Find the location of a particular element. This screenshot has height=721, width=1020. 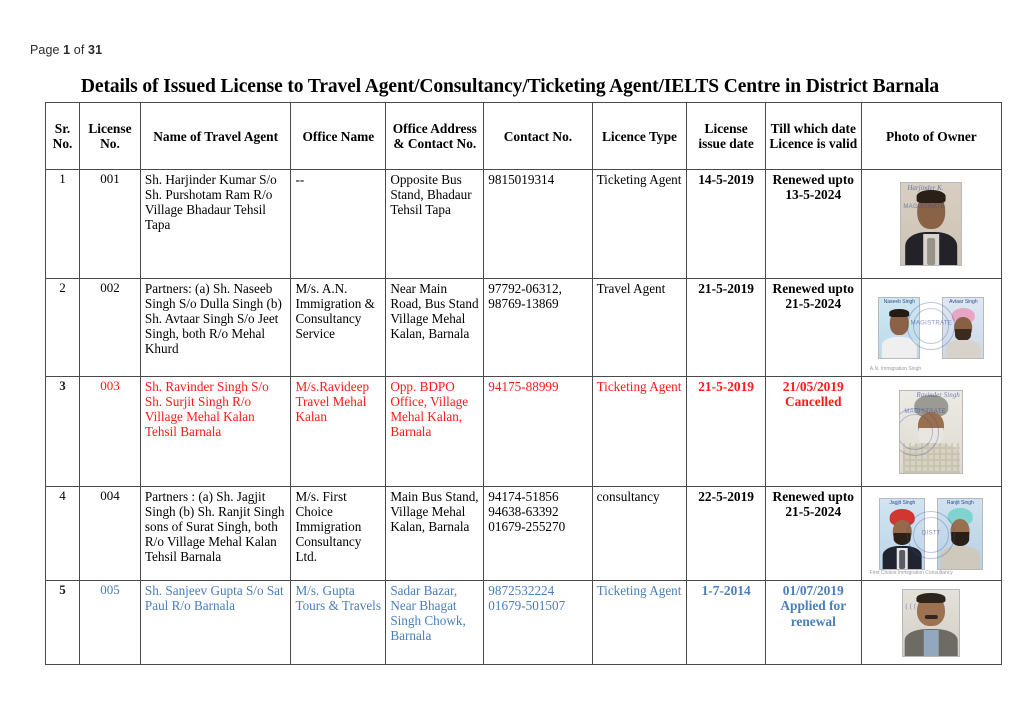

cell-license-no: 004 is located at coordinates (110, 533).